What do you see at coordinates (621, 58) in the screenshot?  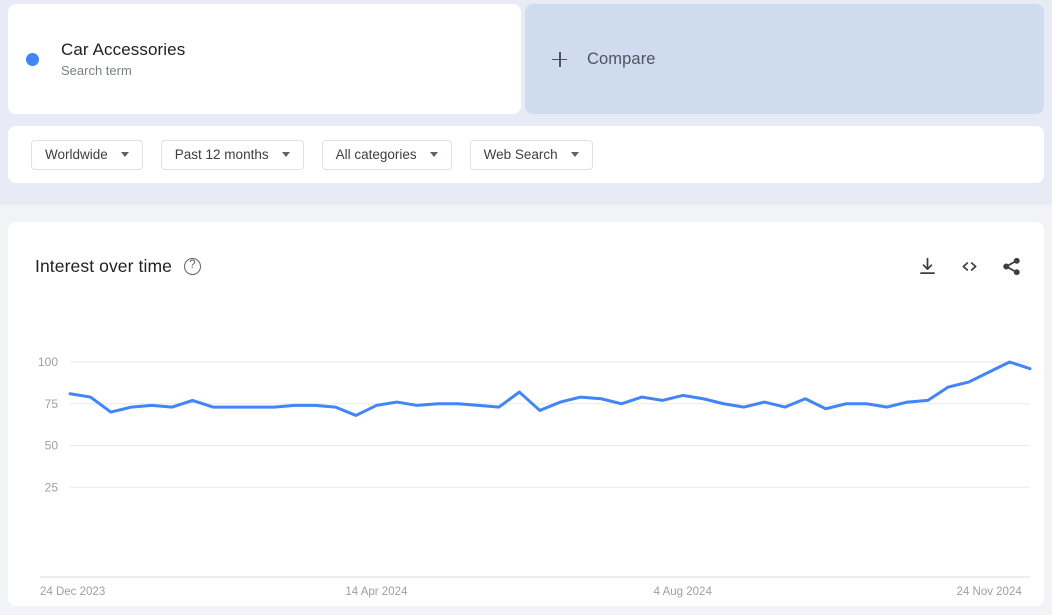 I see `compare-label: Compare` at bounding box center [621, 58].